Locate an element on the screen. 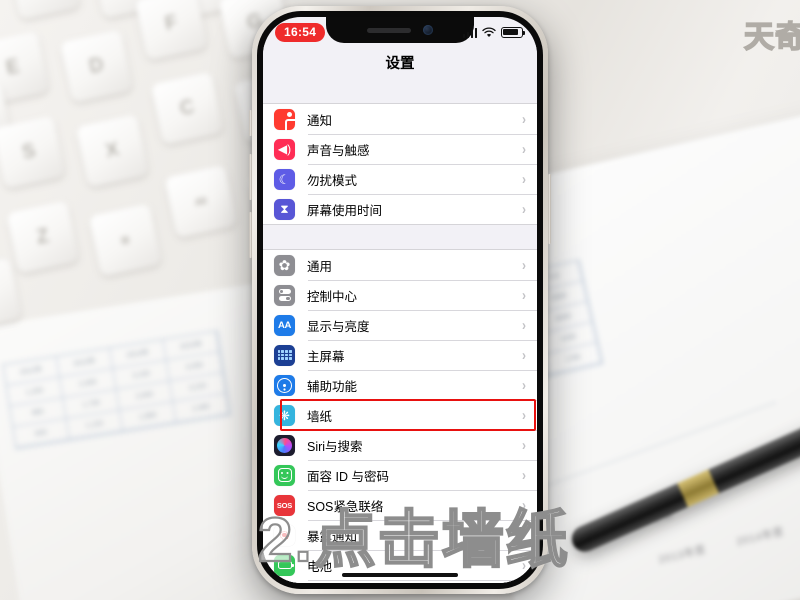  wallpaper-icon-glyph: ❋ is located at coordinates (284, 415).